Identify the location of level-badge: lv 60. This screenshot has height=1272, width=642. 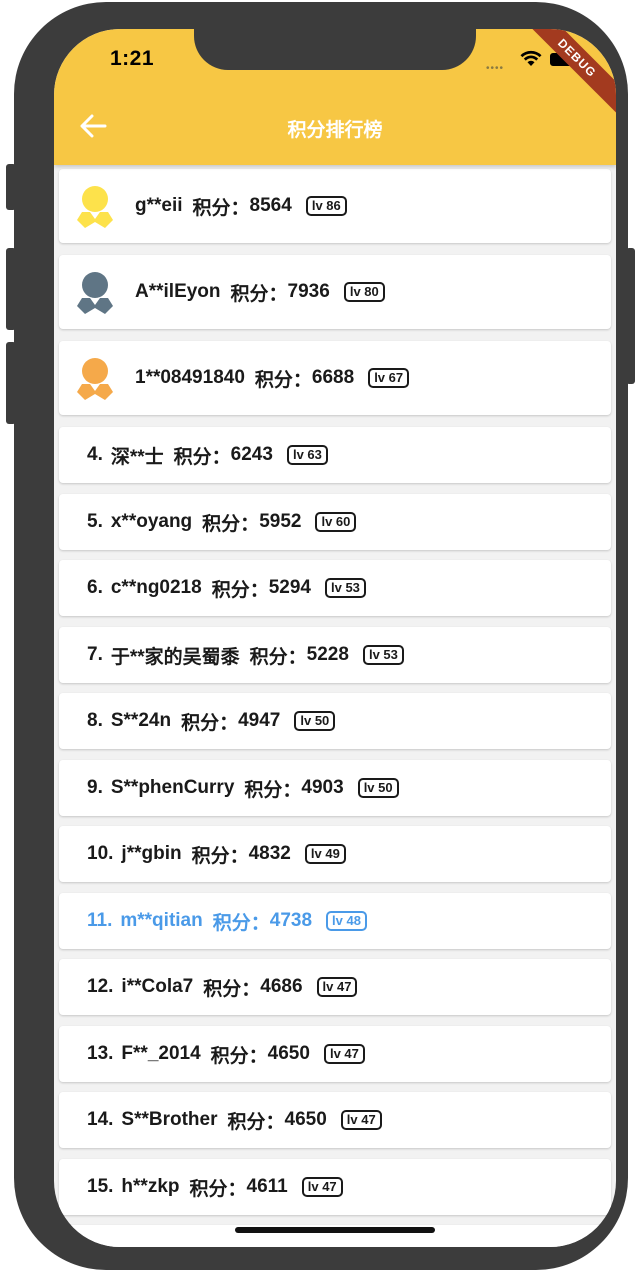
(336, 522).